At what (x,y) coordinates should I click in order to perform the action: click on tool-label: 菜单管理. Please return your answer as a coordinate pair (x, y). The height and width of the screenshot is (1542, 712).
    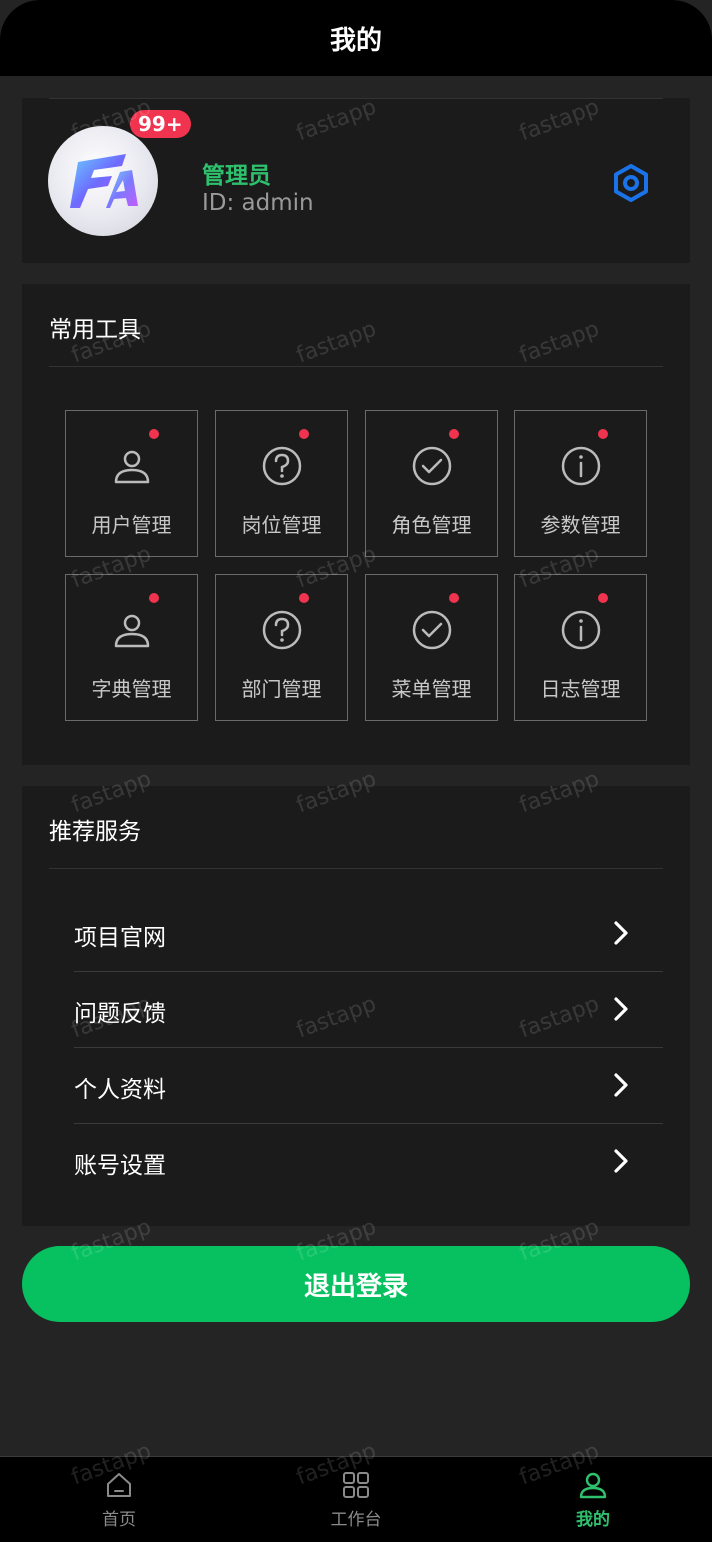
    Looking at the image, I should click on (431, 689).